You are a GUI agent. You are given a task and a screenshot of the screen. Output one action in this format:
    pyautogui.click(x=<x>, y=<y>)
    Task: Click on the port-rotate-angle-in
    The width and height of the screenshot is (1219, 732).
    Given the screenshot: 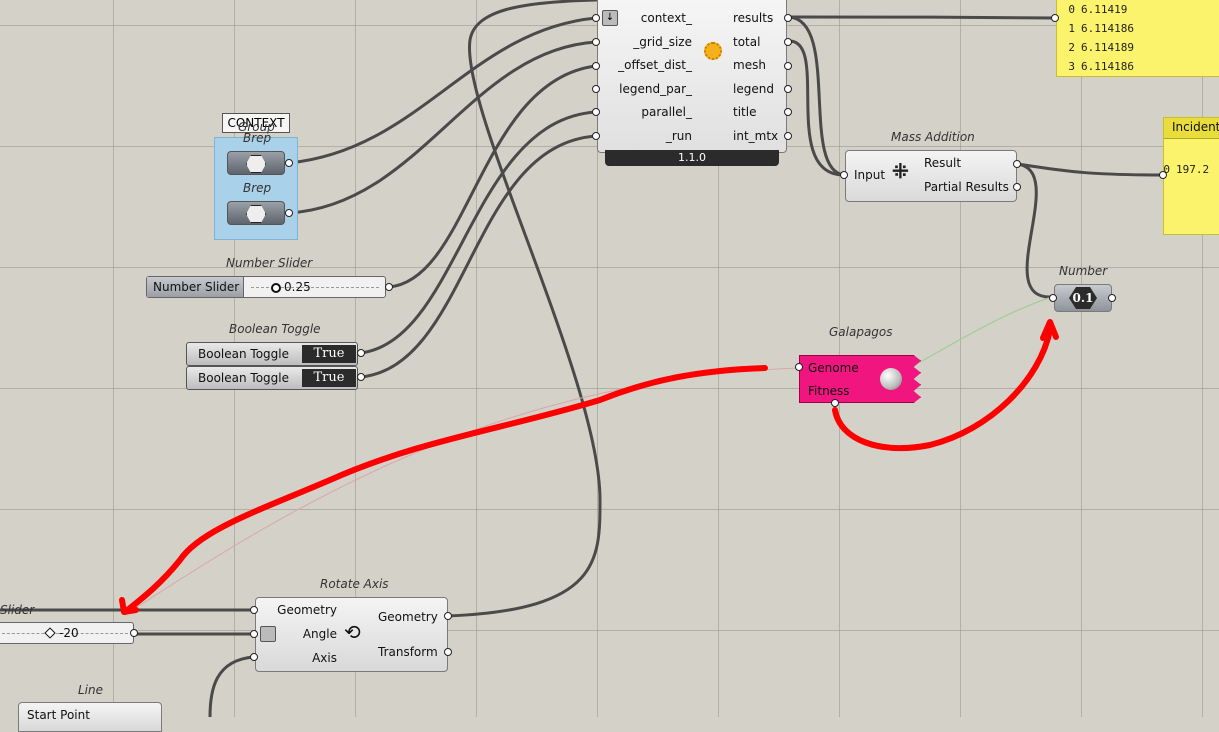 What is the action you would take?
    pyautogui.click(x=254, y=634)
    